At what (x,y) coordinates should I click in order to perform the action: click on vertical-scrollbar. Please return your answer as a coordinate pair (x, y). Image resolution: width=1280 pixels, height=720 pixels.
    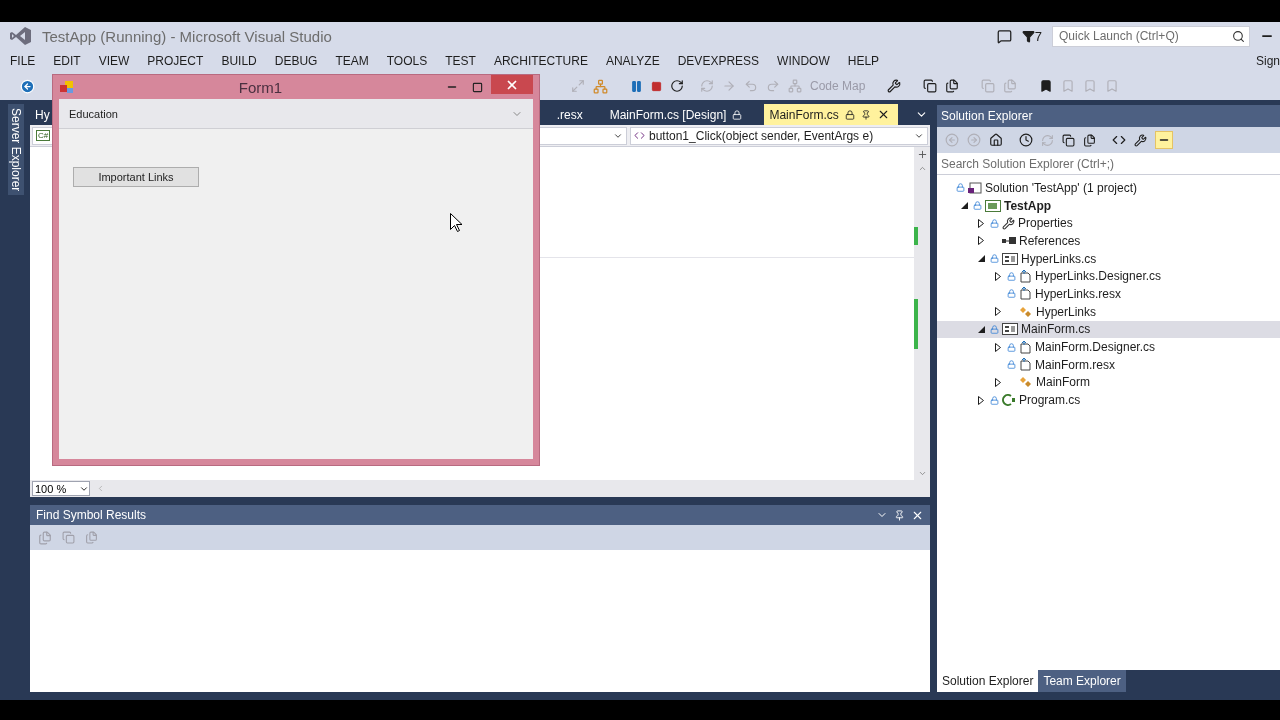
    Looking at the image, I should click on (922, 313).